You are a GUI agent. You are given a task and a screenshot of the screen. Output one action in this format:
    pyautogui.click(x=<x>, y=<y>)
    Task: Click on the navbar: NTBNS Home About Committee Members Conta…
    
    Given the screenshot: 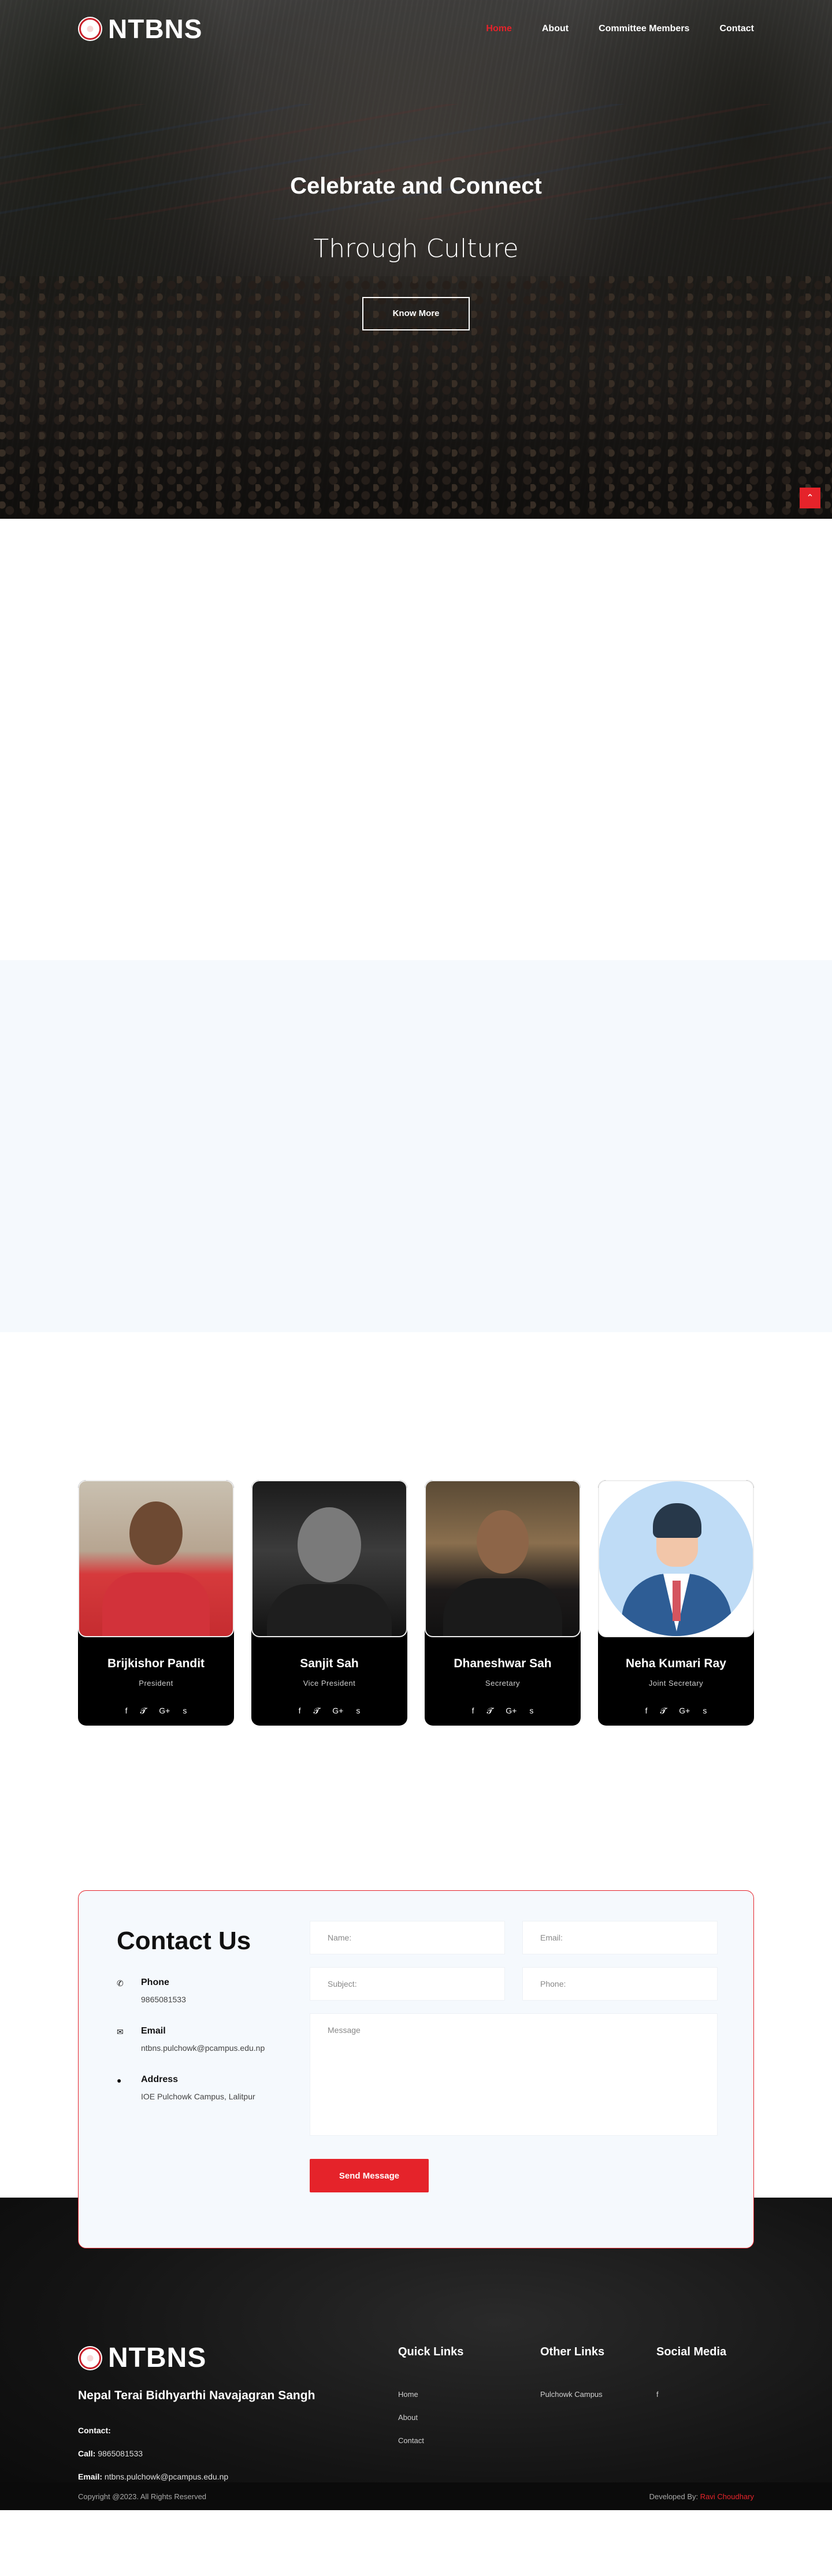 What is the action you would take?
    pyautogui.click(x=416, y=29)
    